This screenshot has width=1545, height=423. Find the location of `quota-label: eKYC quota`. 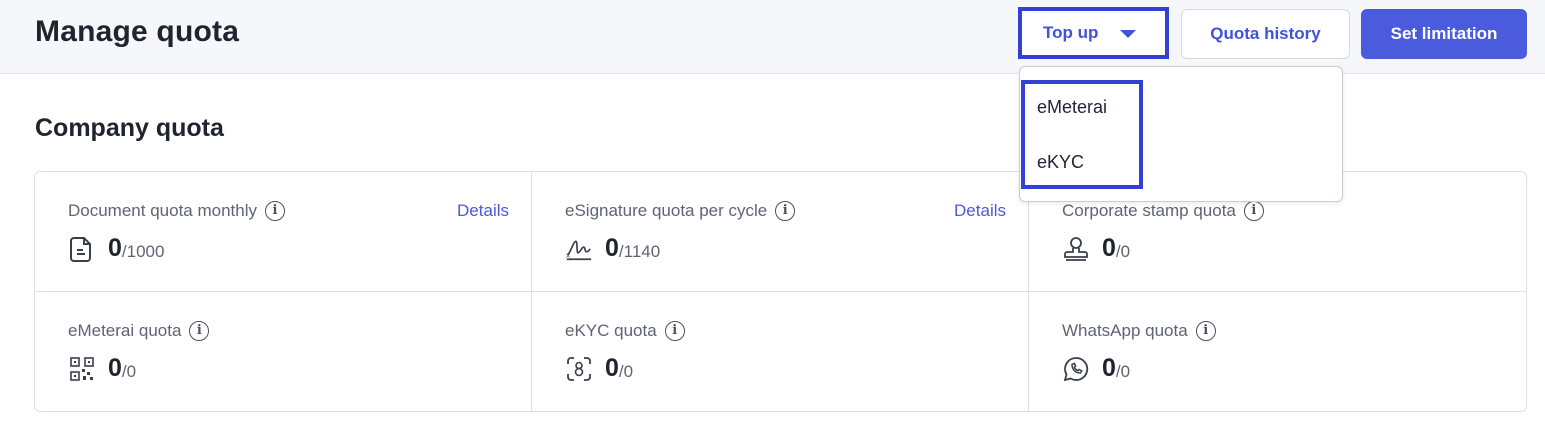

quota-label: eKYC quota is located at coordinates (611, 330).